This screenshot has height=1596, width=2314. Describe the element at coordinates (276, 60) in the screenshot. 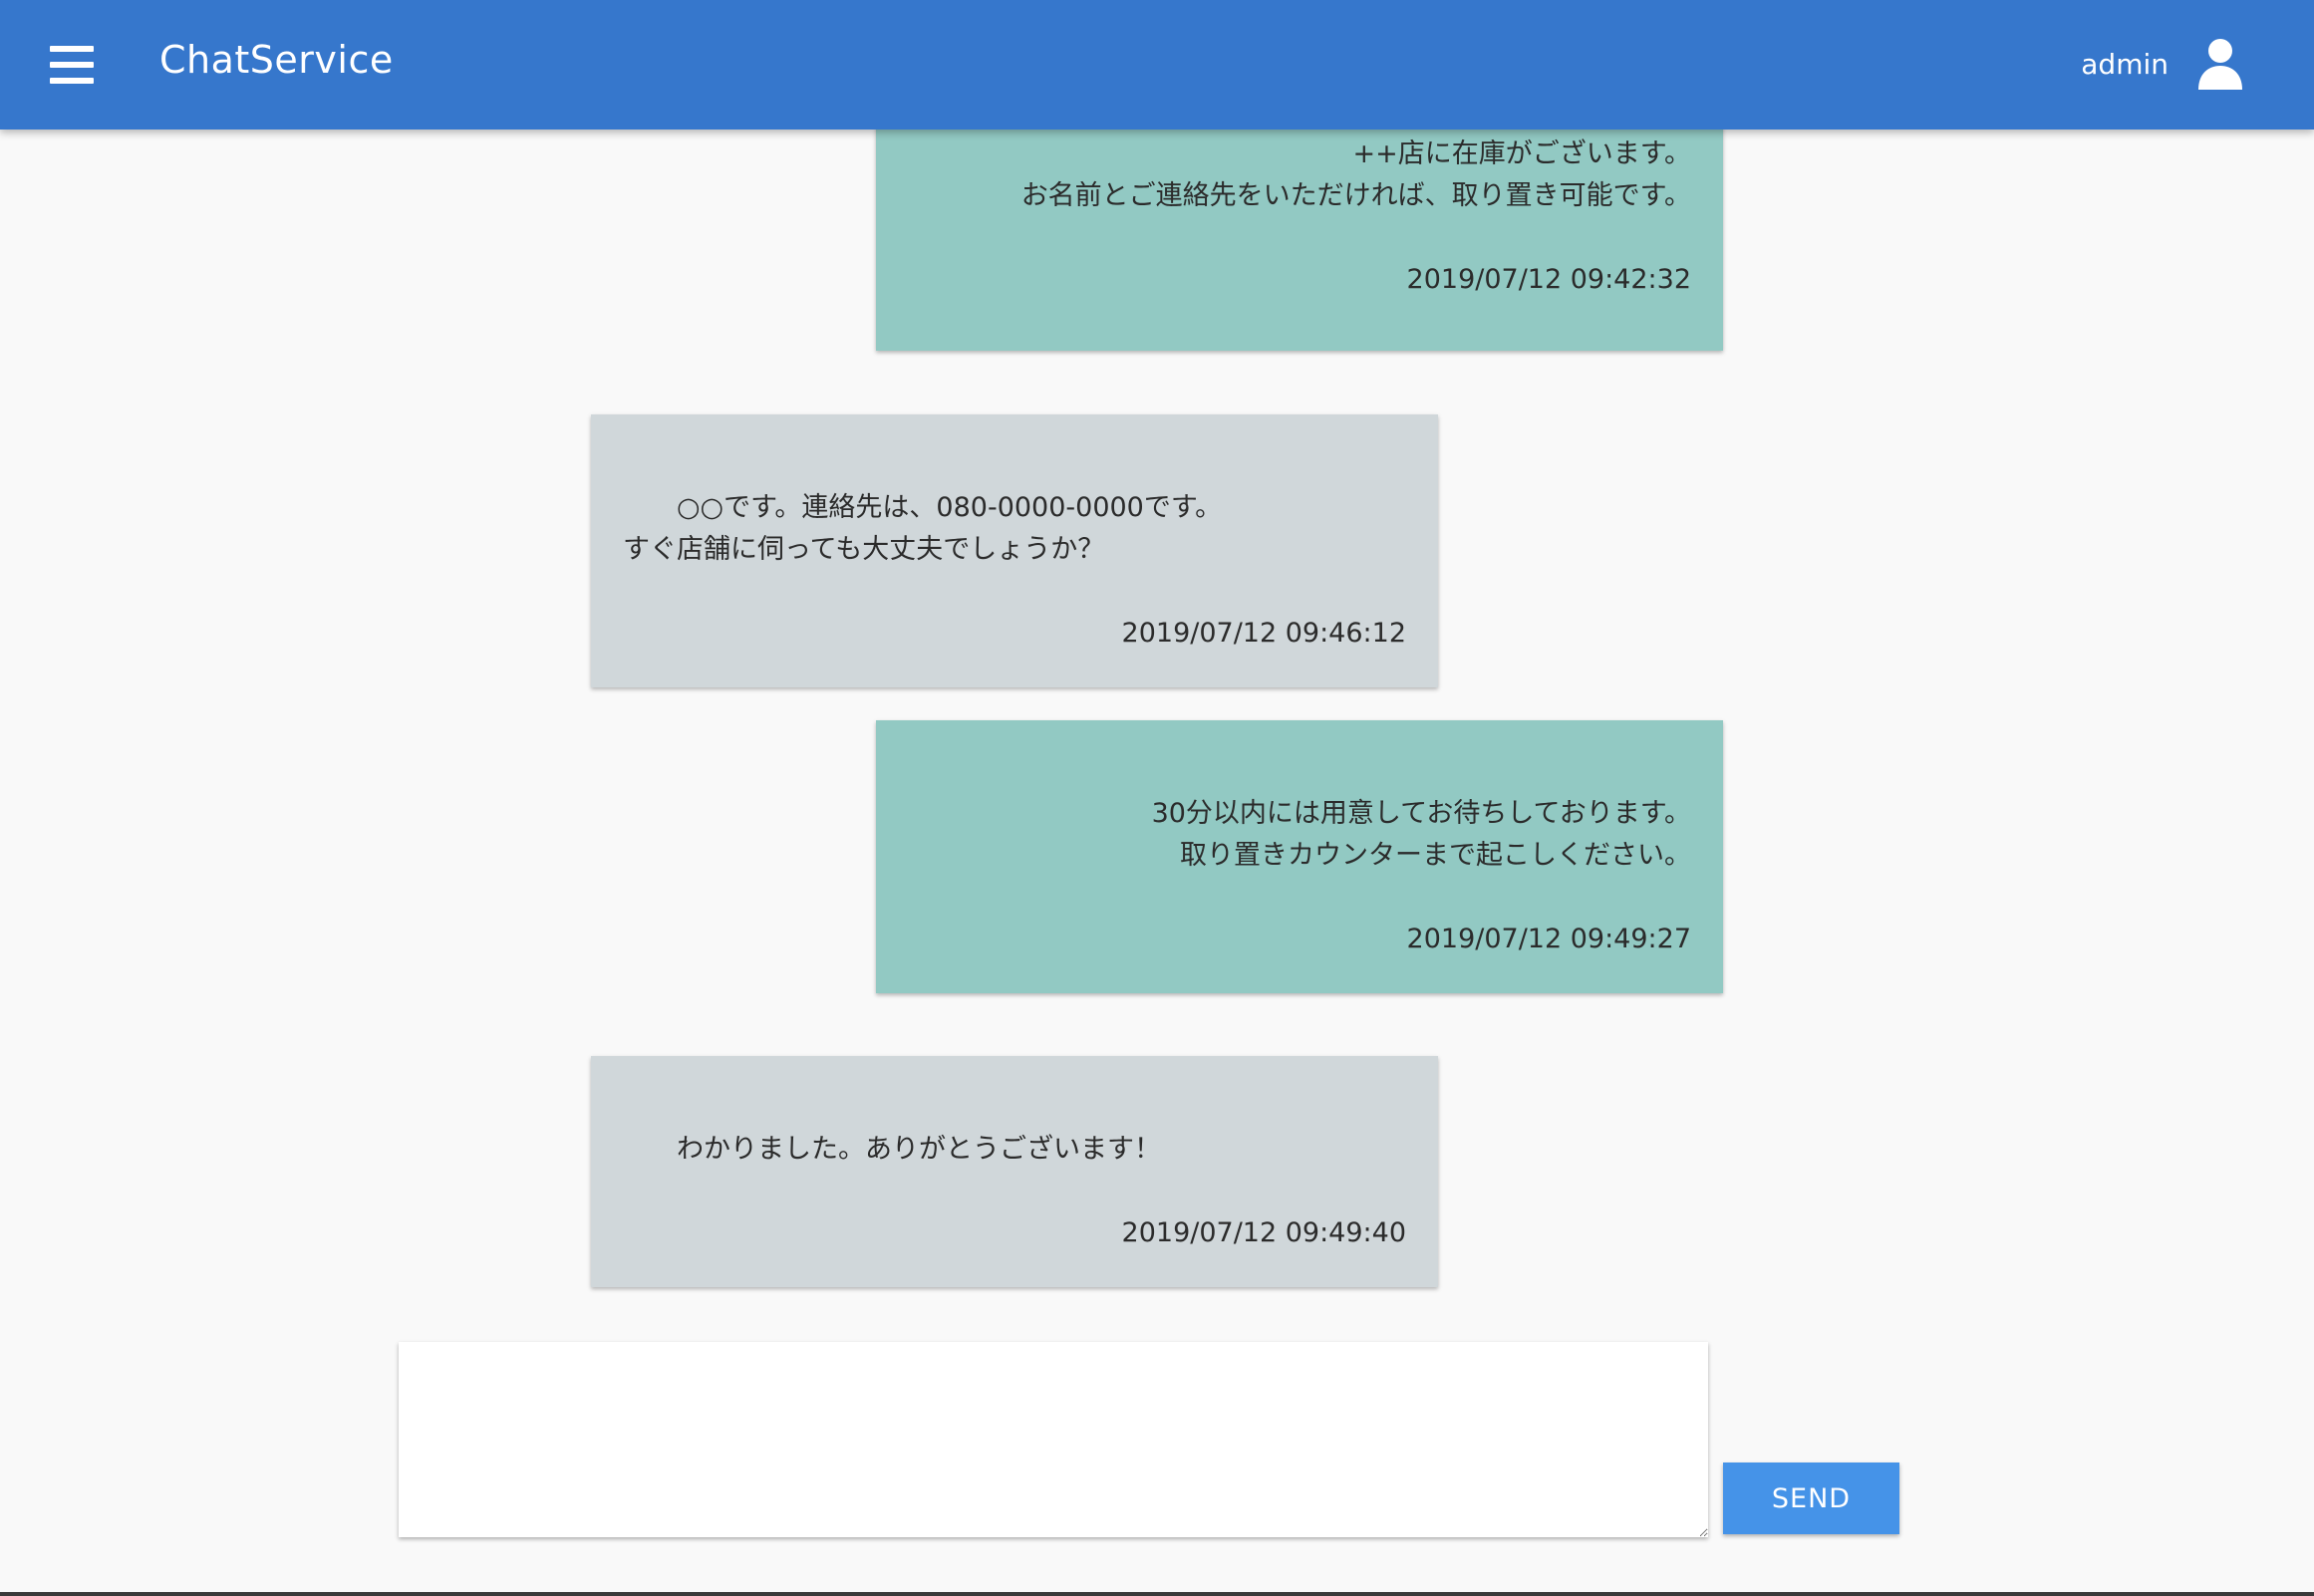

I see `app-title: ChatService` at that location.